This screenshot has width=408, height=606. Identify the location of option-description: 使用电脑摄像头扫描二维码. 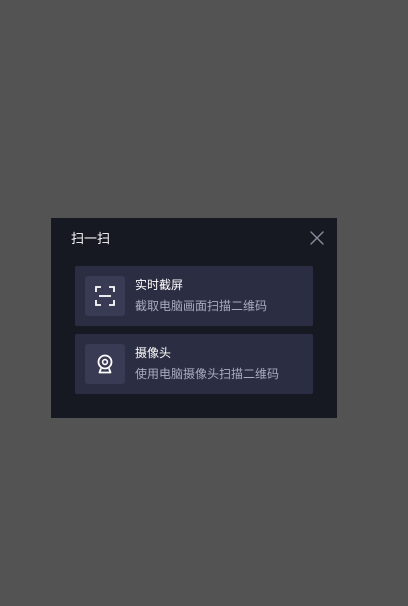
(207, 374).